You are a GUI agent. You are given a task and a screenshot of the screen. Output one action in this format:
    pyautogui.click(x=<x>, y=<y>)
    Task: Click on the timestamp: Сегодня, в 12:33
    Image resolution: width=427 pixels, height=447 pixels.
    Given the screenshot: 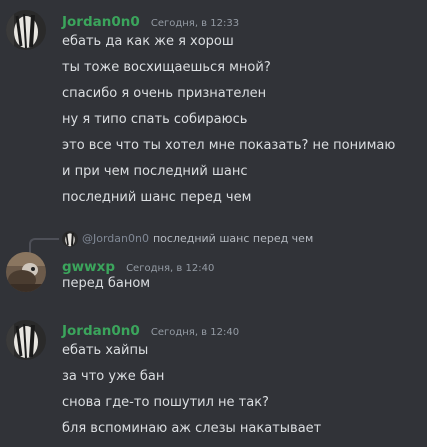 What is the action you would take?
    pyautogui.click(x=195, y=23)
    